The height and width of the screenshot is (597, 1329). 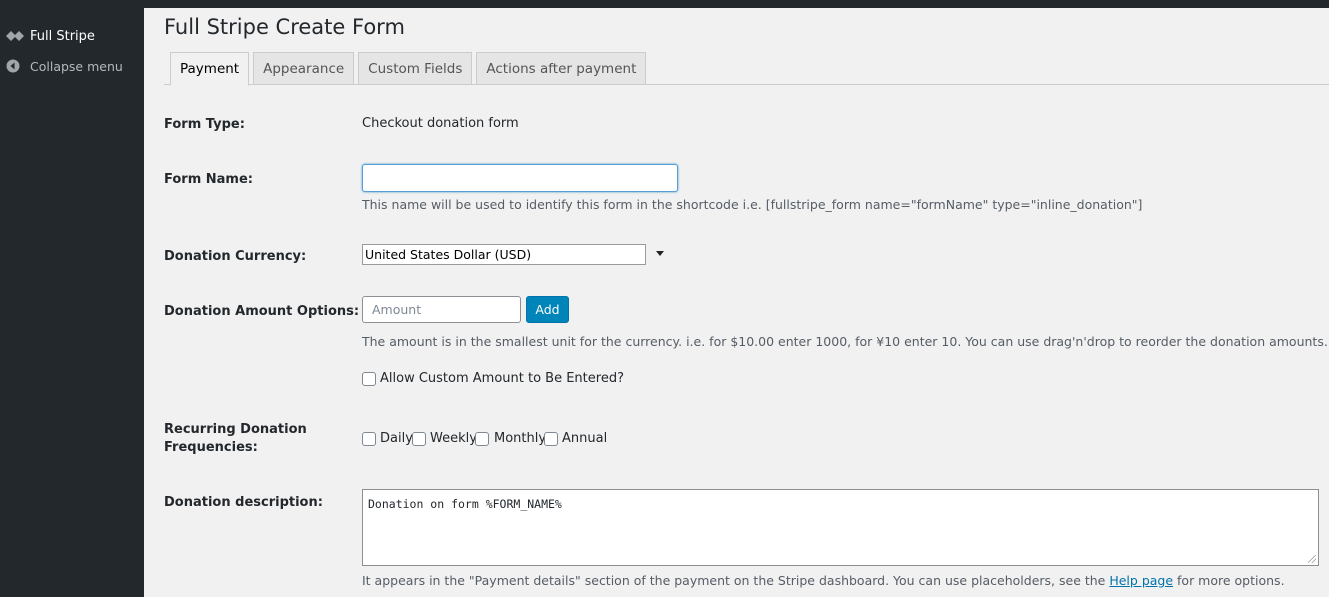 I want to click on collapse-menu-label: Collapse menu, so click(x=76, y=66).